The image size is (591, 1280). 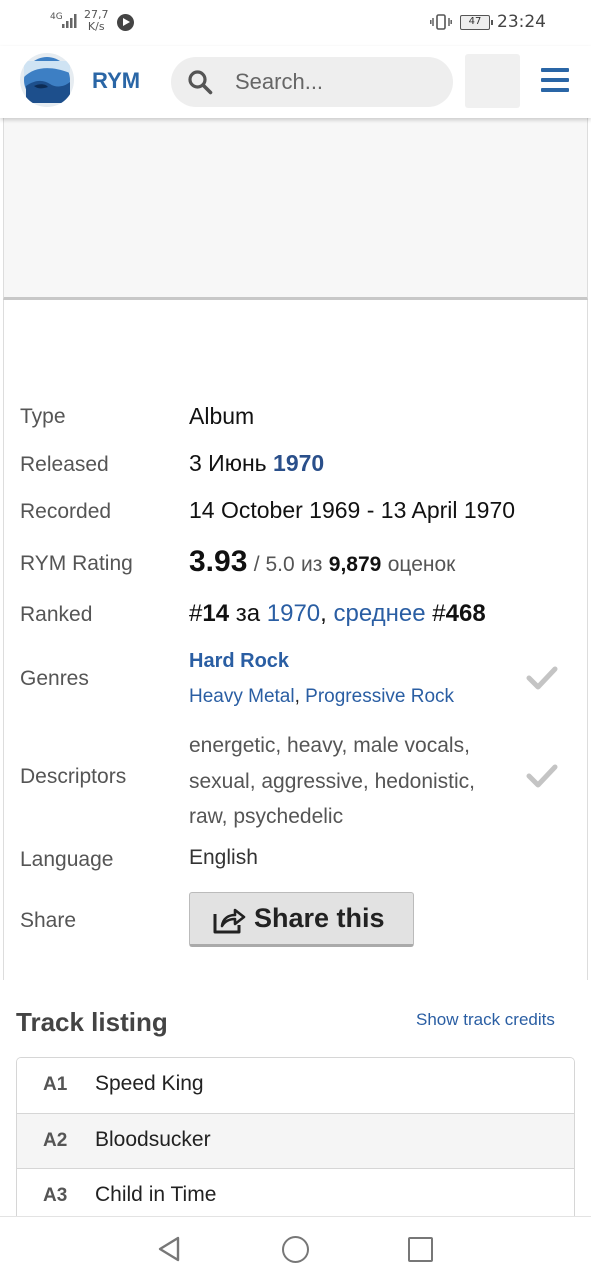 What do you see at coordinates (239, 661) in the screenshot?
I see `genre-primary-link: Hard Rock` at bounding box center [239, 661].